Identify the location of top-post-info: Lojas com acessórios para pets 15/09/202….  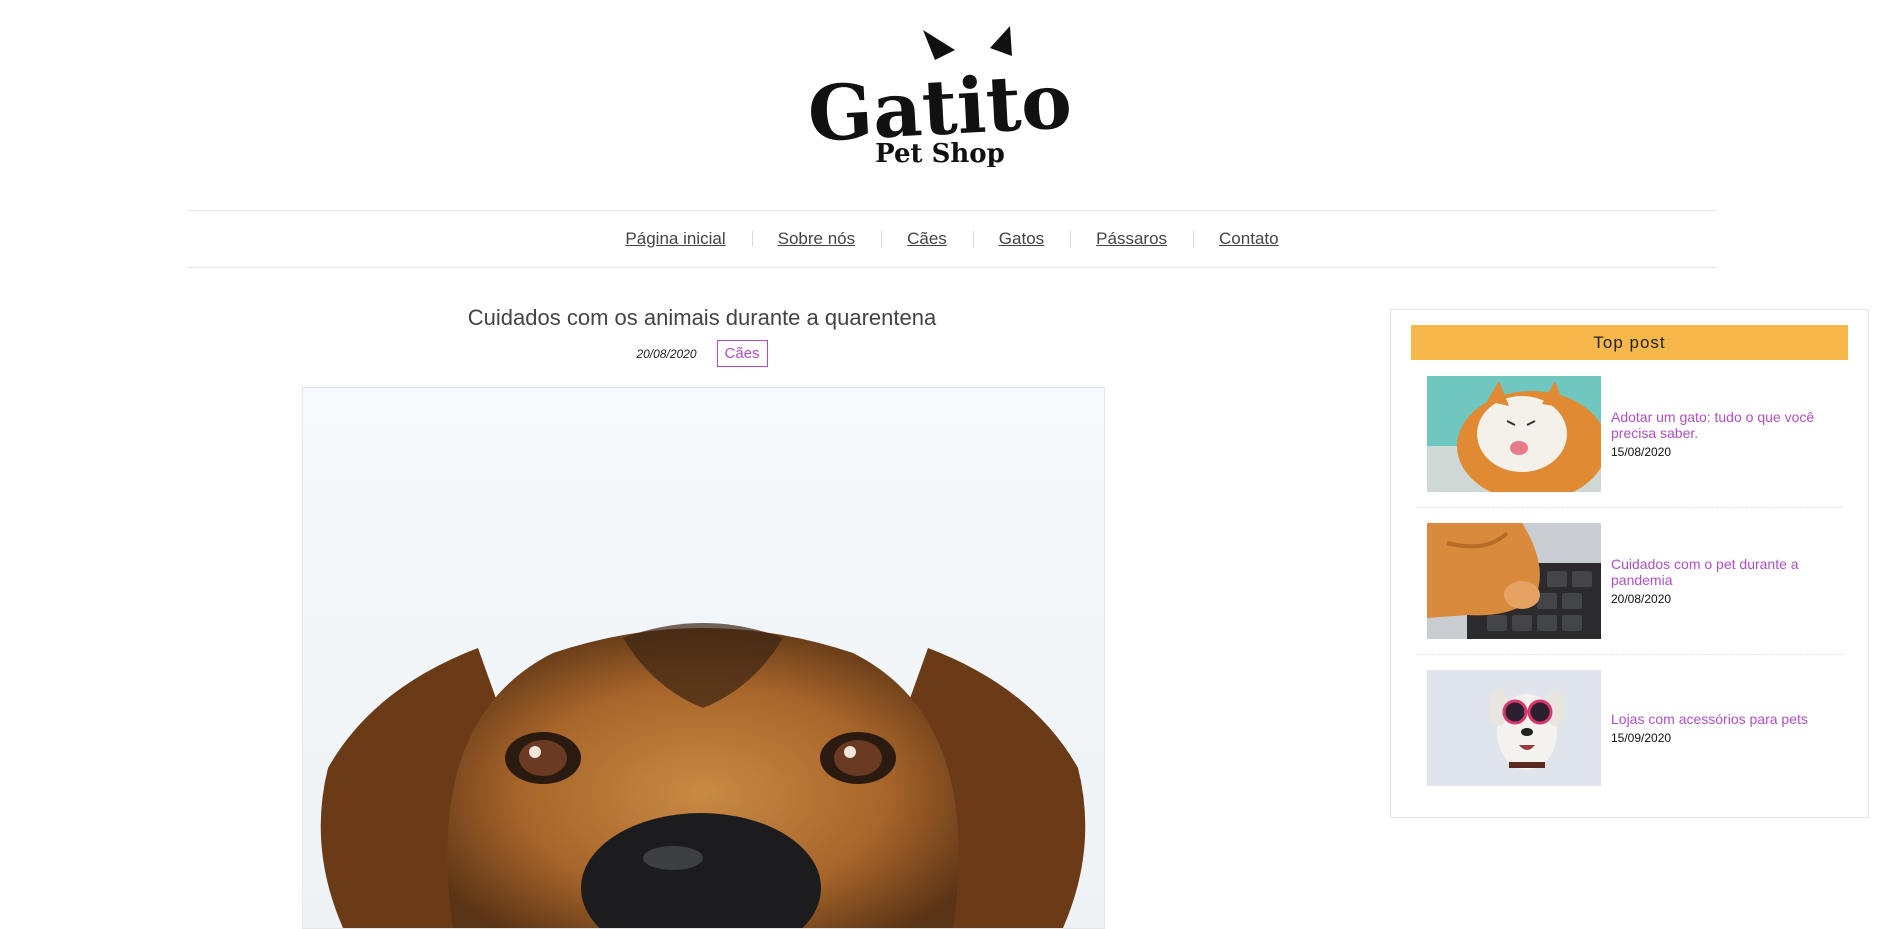
(1721, 728).